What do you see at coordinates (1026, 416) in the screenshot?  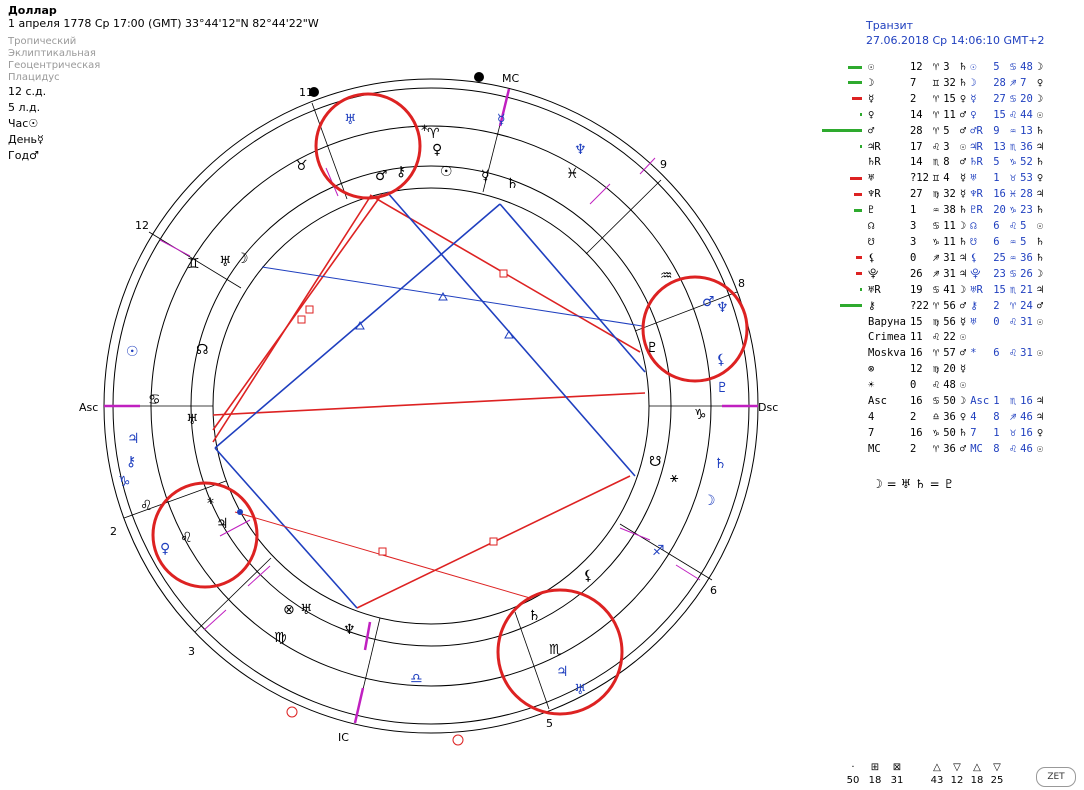 I see `transit-minute: 46` at bounding box center [1026, 416].